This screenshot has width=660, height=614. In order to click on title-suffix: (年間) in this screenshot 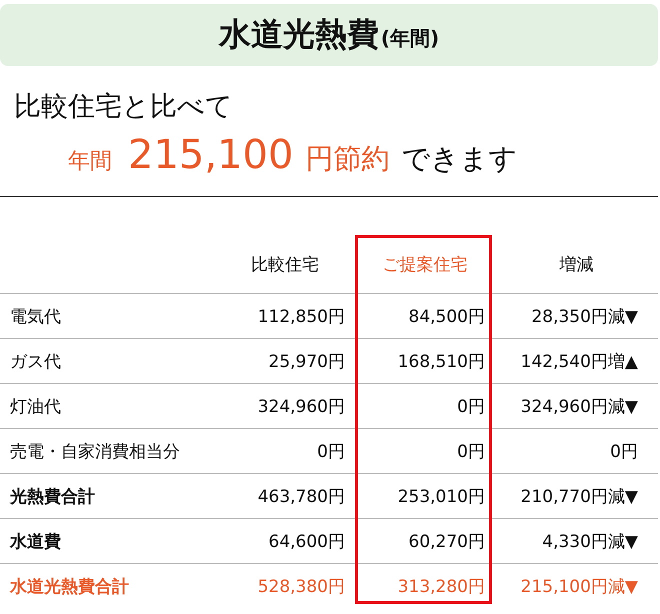, I will do `click(410, 38)`.